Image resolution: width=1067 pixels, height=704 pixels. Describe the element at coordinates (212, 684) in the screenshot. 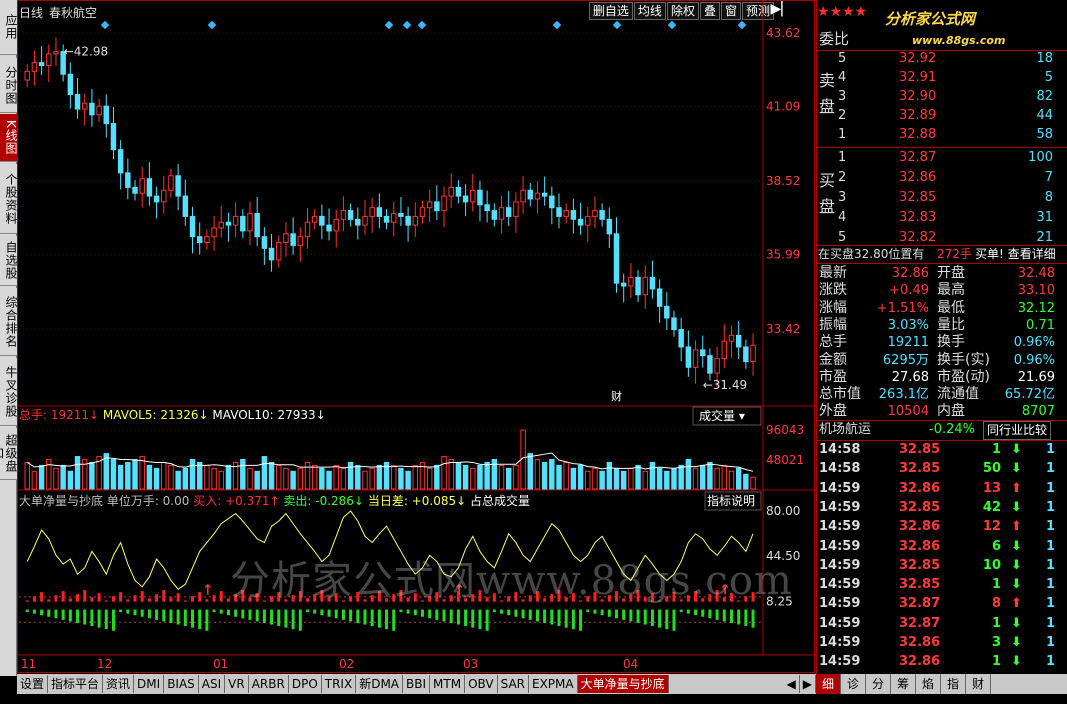

I see `indicator-tab-5: ASI` at that location.